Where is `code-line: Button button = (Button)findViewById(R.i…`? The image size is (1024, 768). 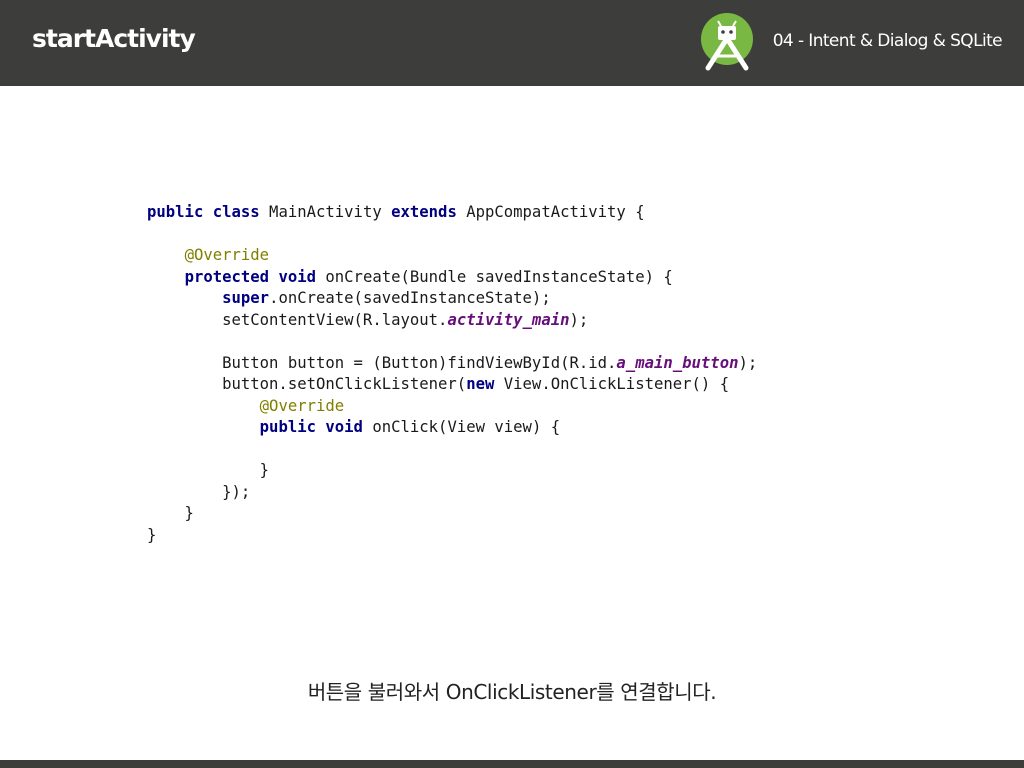
code-line: Button button = (Button)findViewById(R.i… is located at coordinates (452, 364).